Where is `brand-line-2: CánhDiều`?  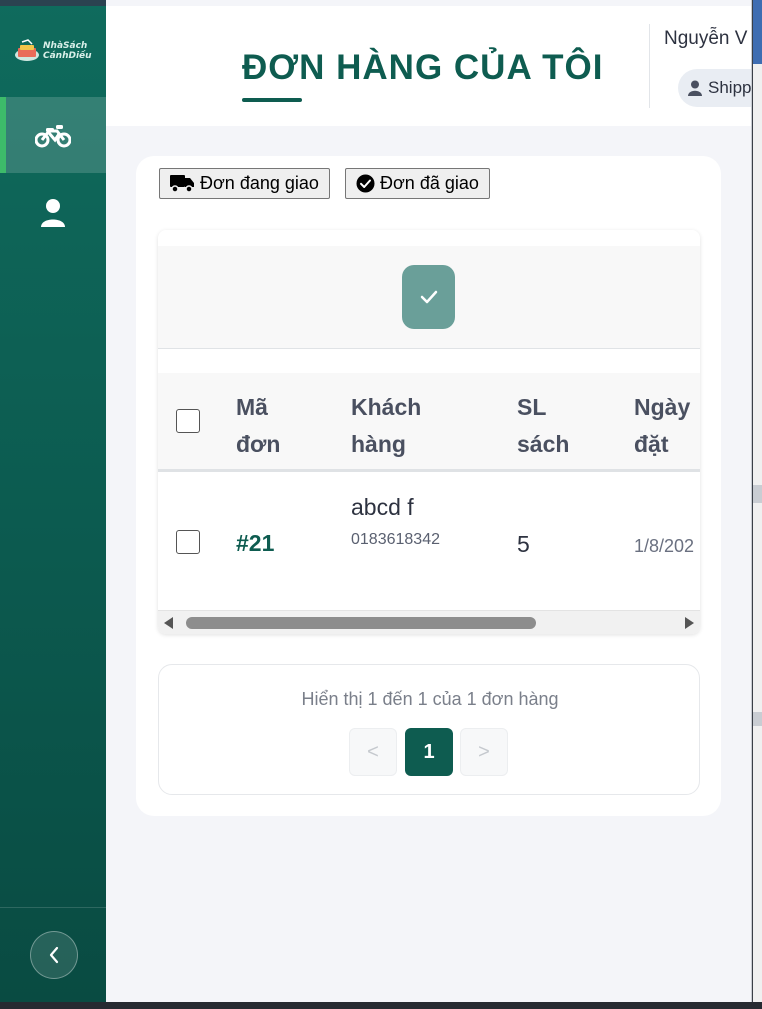 brand-line-2: CánhDiều is located at coordinates (67, 56).